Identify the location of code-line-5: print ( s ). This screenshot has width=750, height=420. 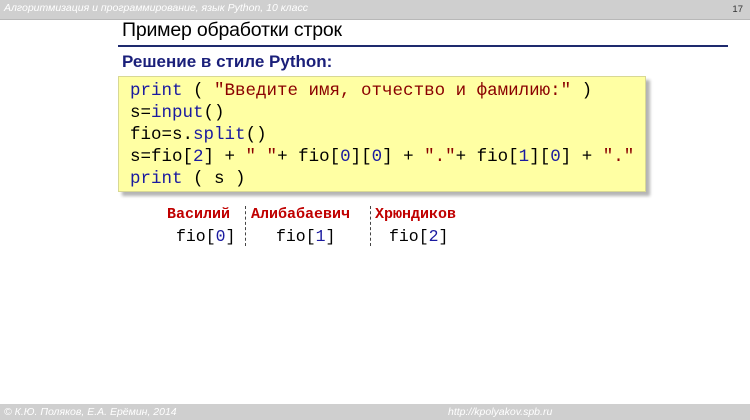
(188, 179).